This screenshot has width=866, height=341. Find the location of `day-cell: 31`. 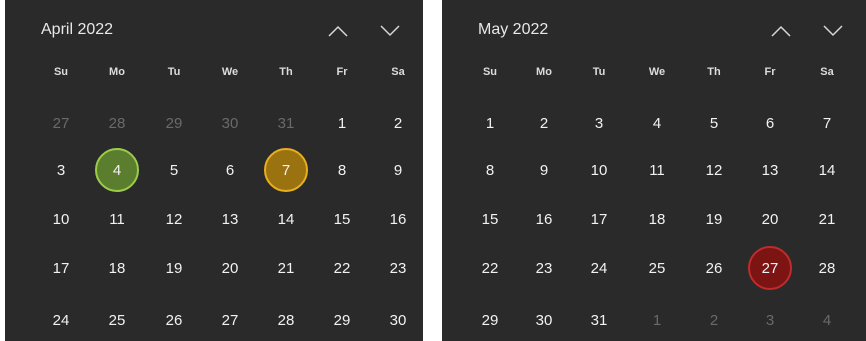

day-cell: 31 is located at coordinates (599, 319).